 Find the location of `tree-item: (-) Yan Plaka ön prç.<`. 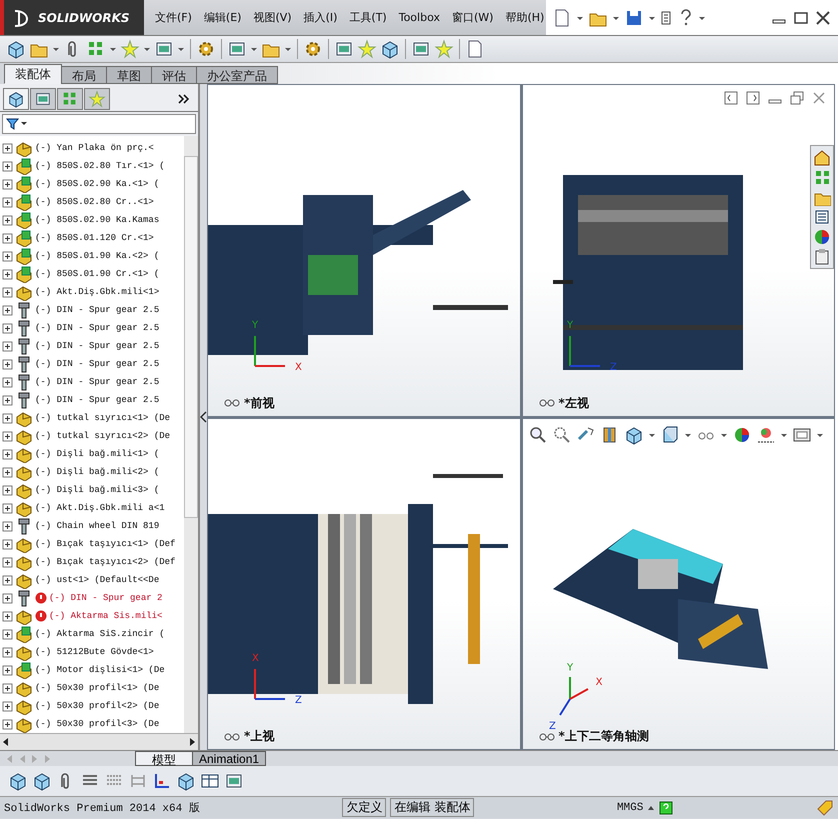

tree-item: (-) Yan Plaka ön prç.< is located at coordinates (94, 148).